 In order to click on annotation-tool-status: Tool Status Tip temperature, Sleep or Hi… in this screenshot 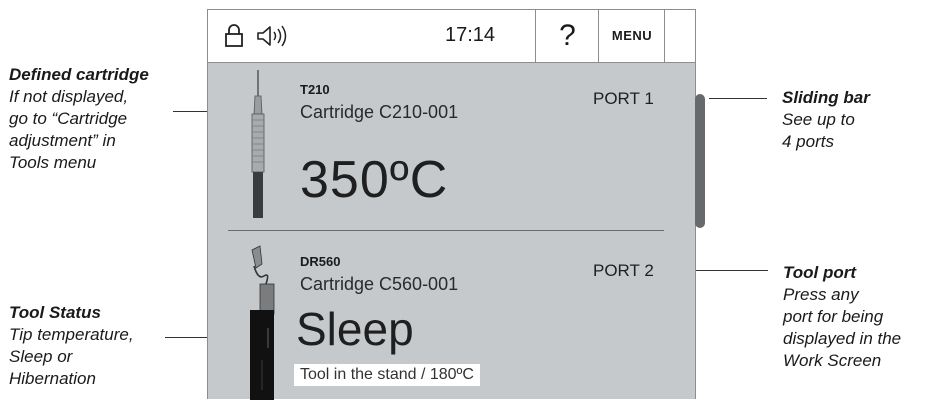, I will do `click(71, 346)`.